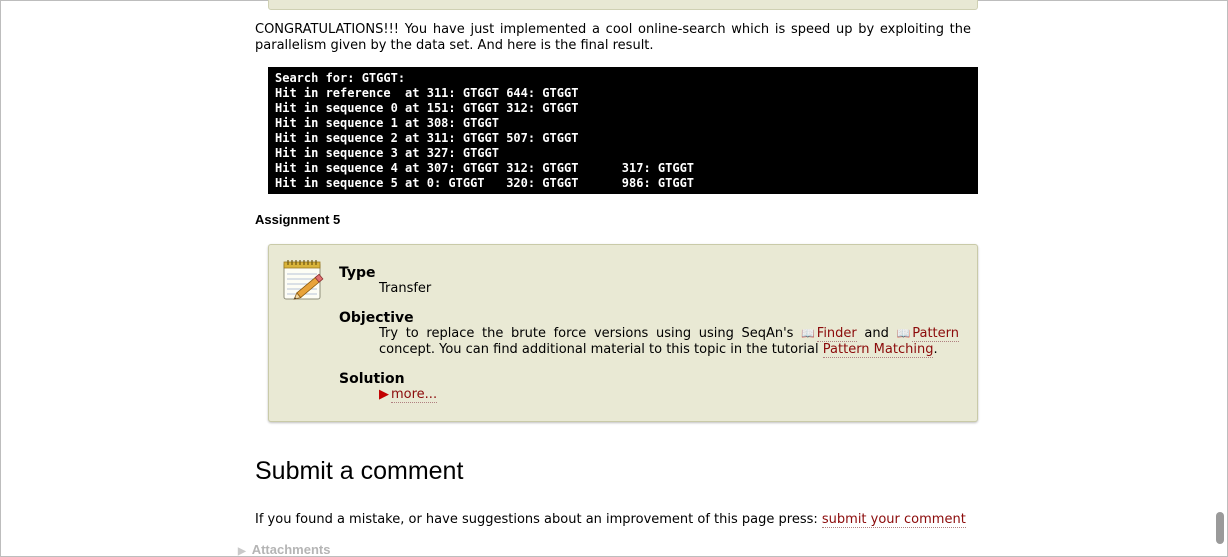 Image resolution: width=1228 pixels, height=557 pixels. Describe the element at coordinates (303, 280) in the screenshot. I see `notepad-pencil-icon` at that location.